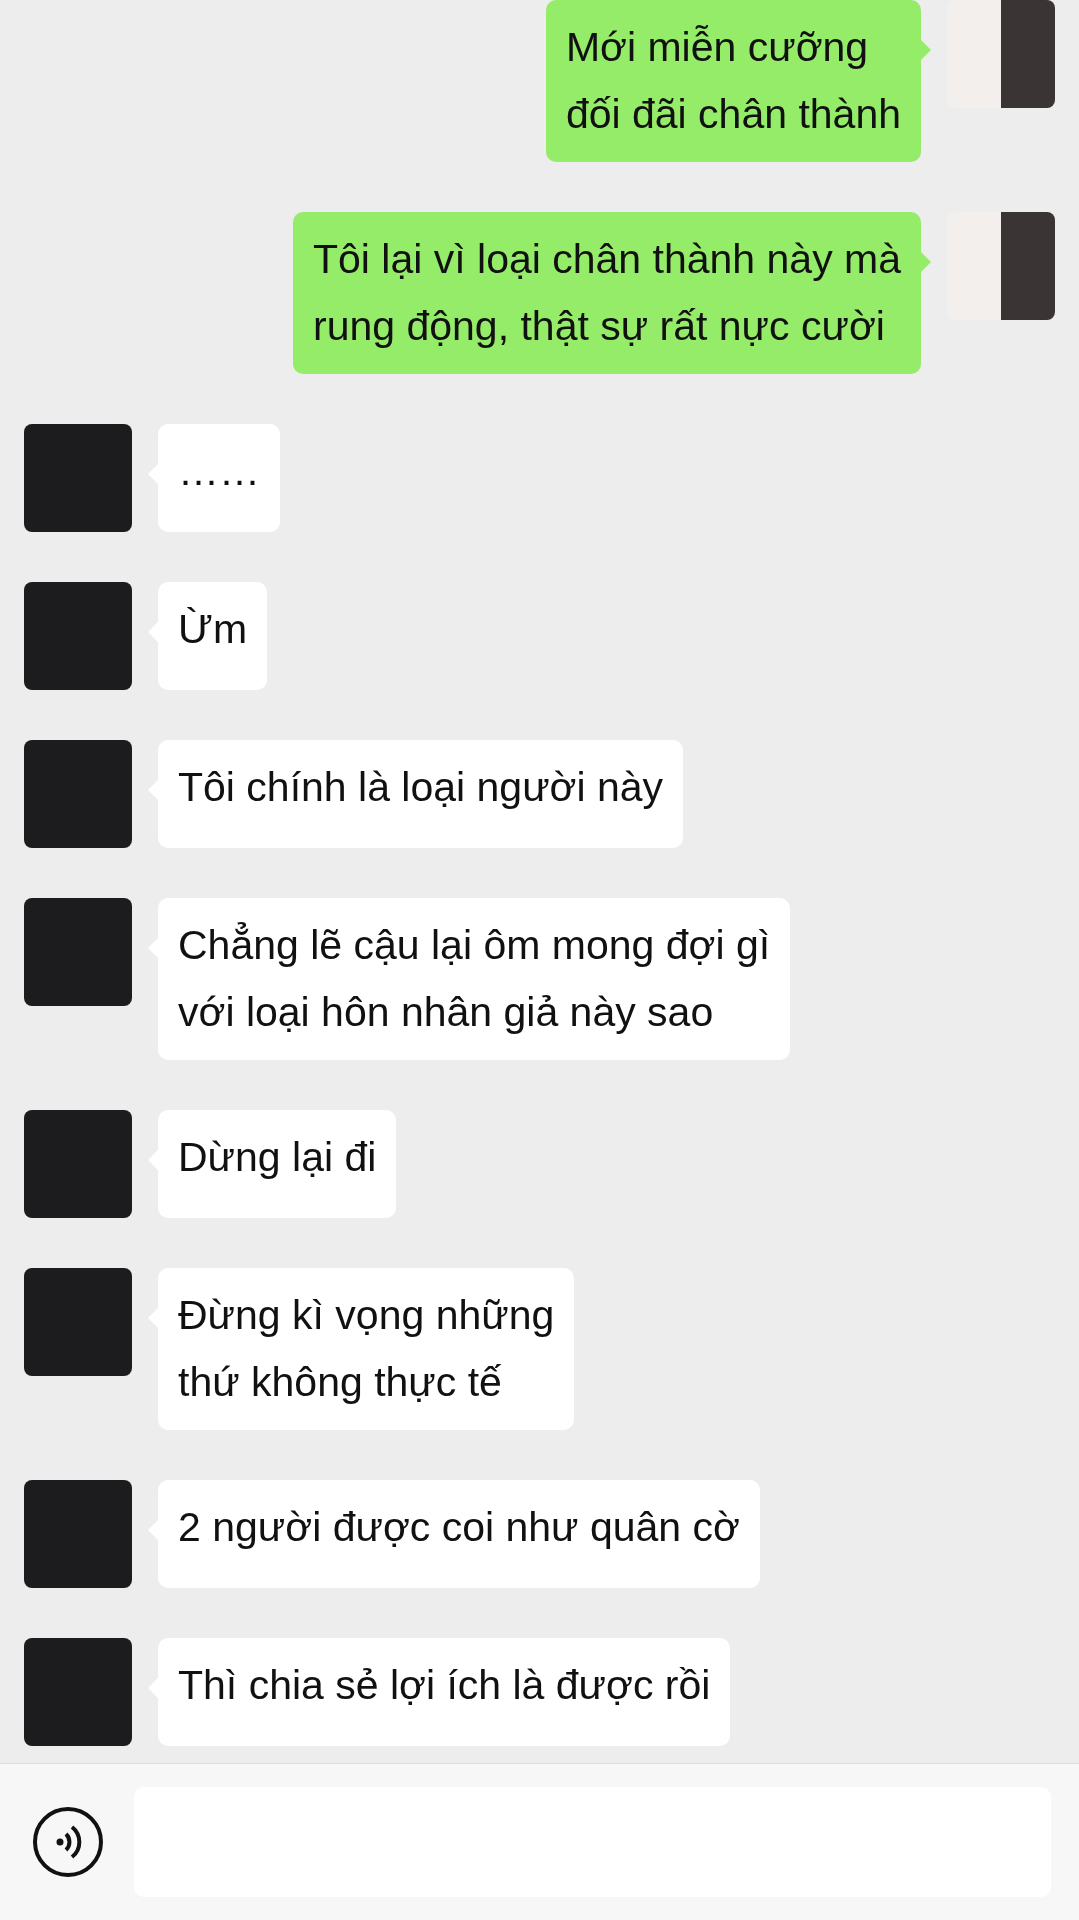 The width and height of the screenshot is (1079, 1920). What do you see at coordinates (68, 1842) in the screenshot?
I see `voice-icon` at bounding box center [68, 1842].